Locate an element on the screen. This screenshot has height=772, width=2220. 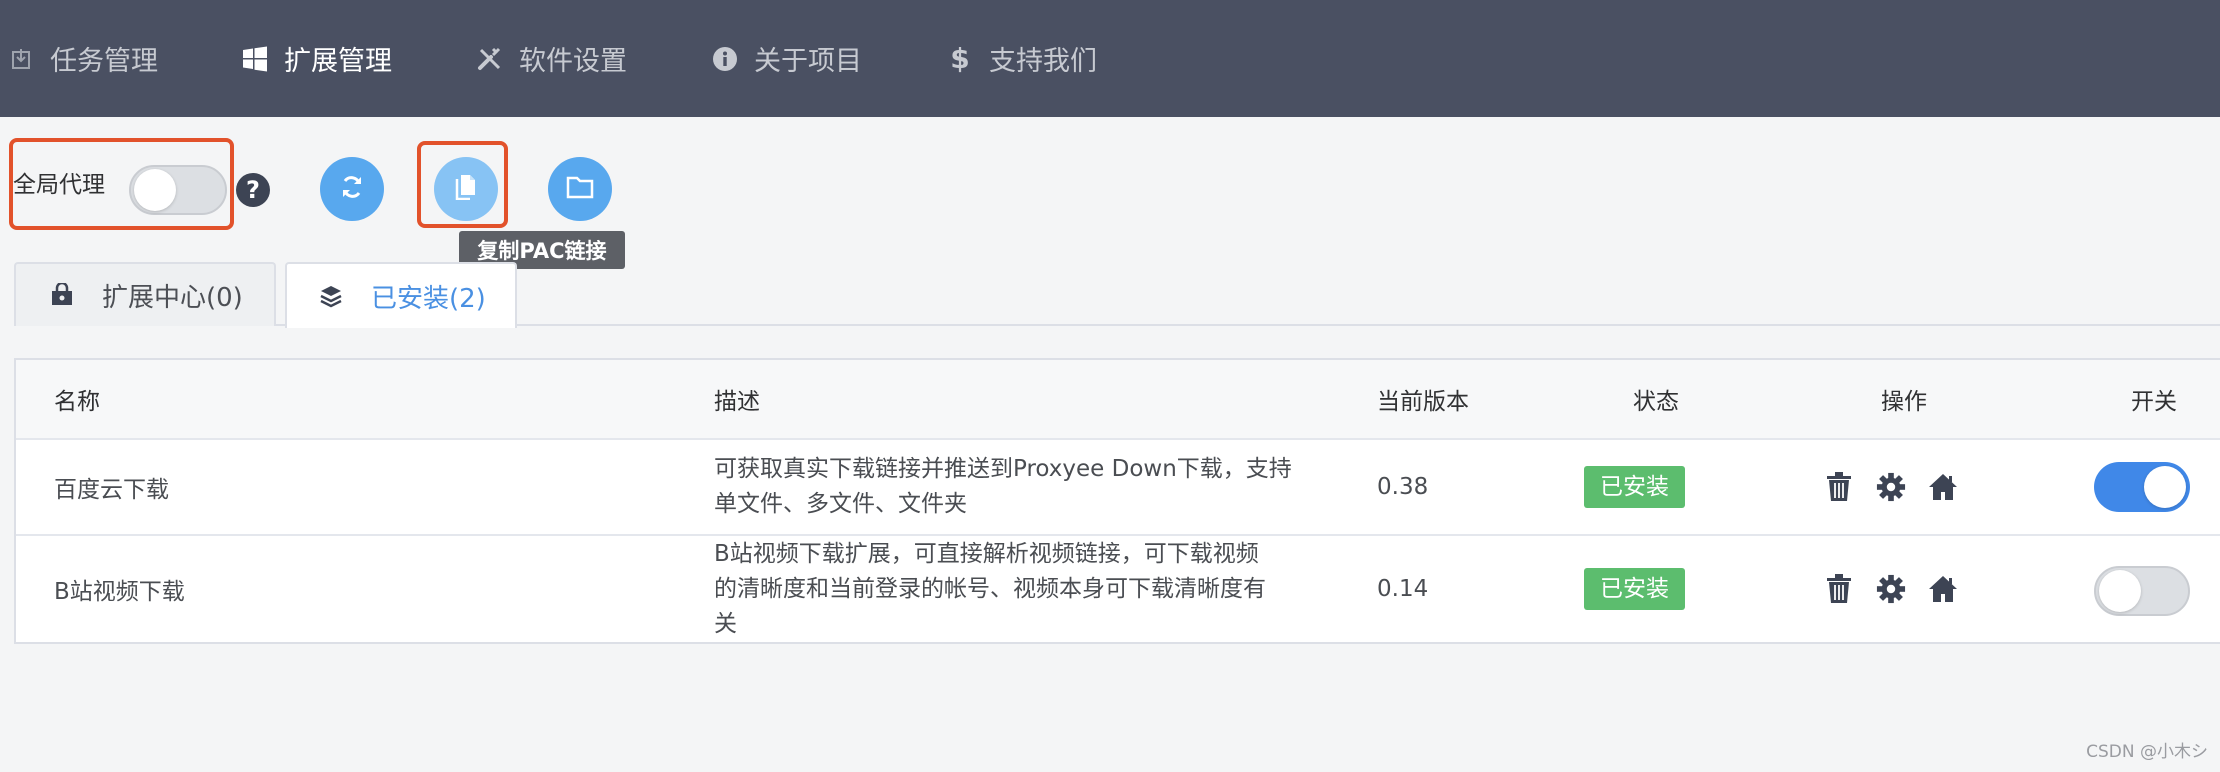
column-header-desc: 描述 is located at coordinates (737, 402).